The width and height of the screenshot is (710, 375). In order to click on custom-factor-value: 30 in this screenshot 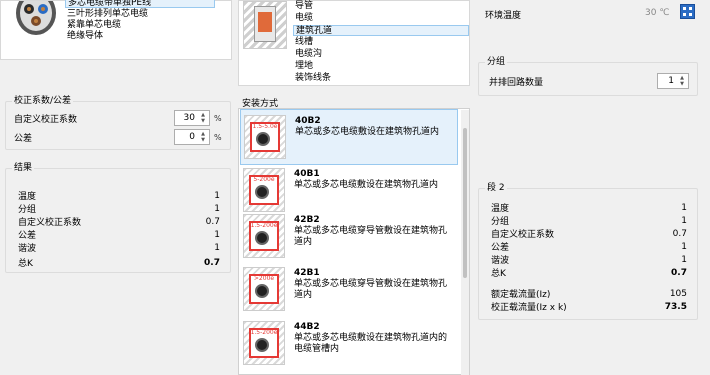, I will do `click(189, 118)`.